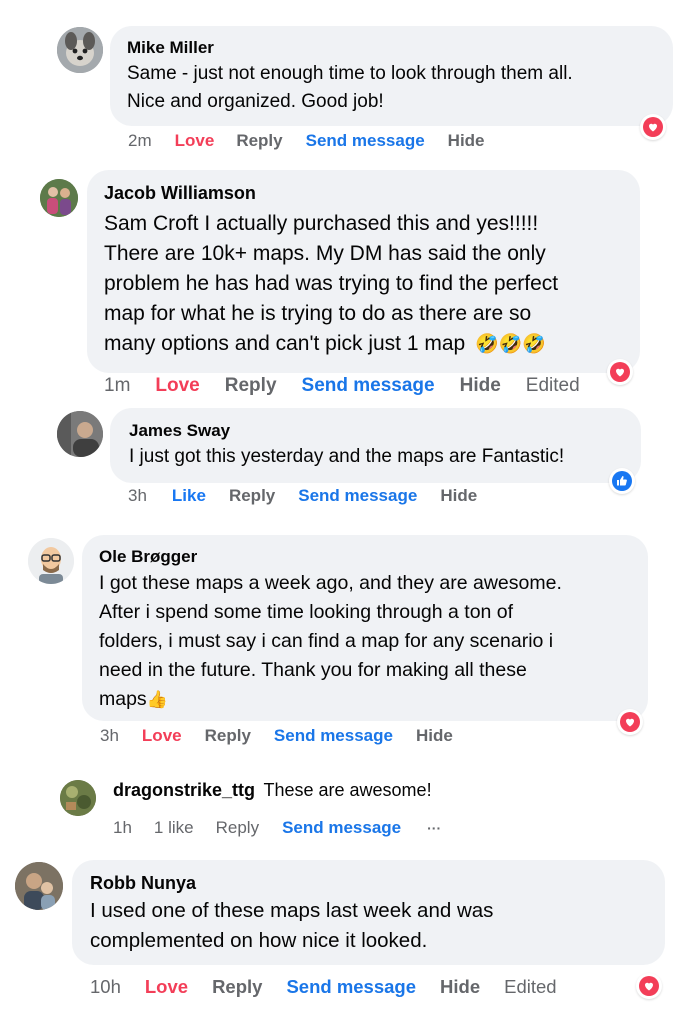 Image resolution: width=699 pixels, height=1024 pixels. Describe the element at coordinates (392, 48) in the screenshot. I see `comment-author: Mike Miller` at that location.